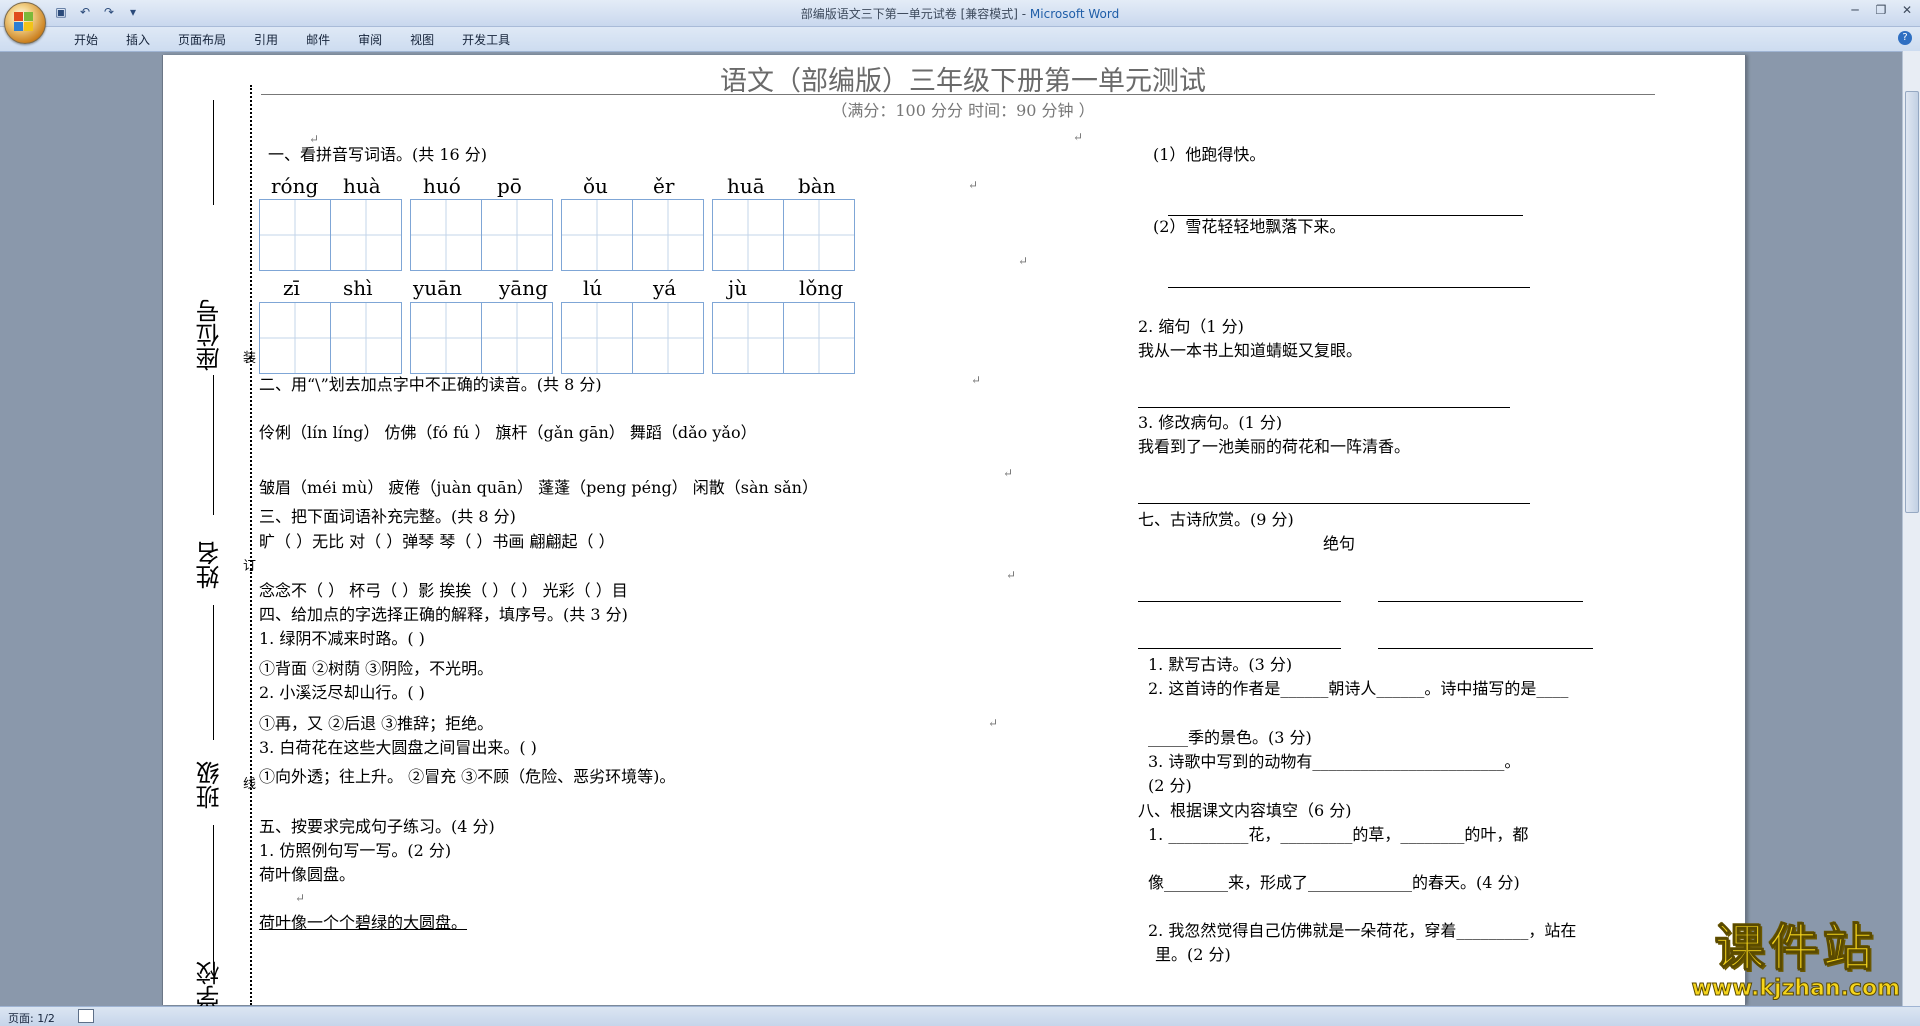 The width and height of the screenshot is (1920, 1026). Describe the element at coordinates (422, 39) in the screenshot. I see `tab-view: 视图` at that location.